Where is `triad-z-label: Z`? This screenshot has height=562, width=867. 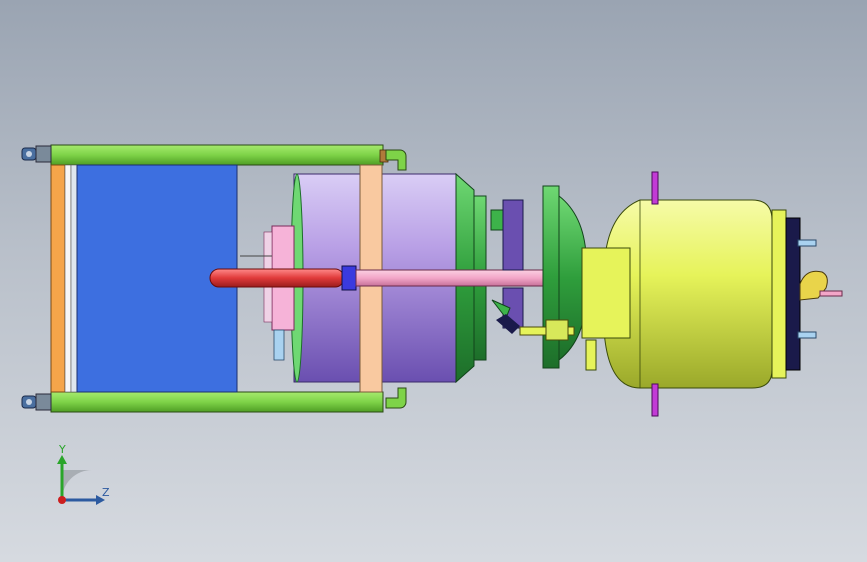 triad-z-label: Z is located at coordinates (106, 492).